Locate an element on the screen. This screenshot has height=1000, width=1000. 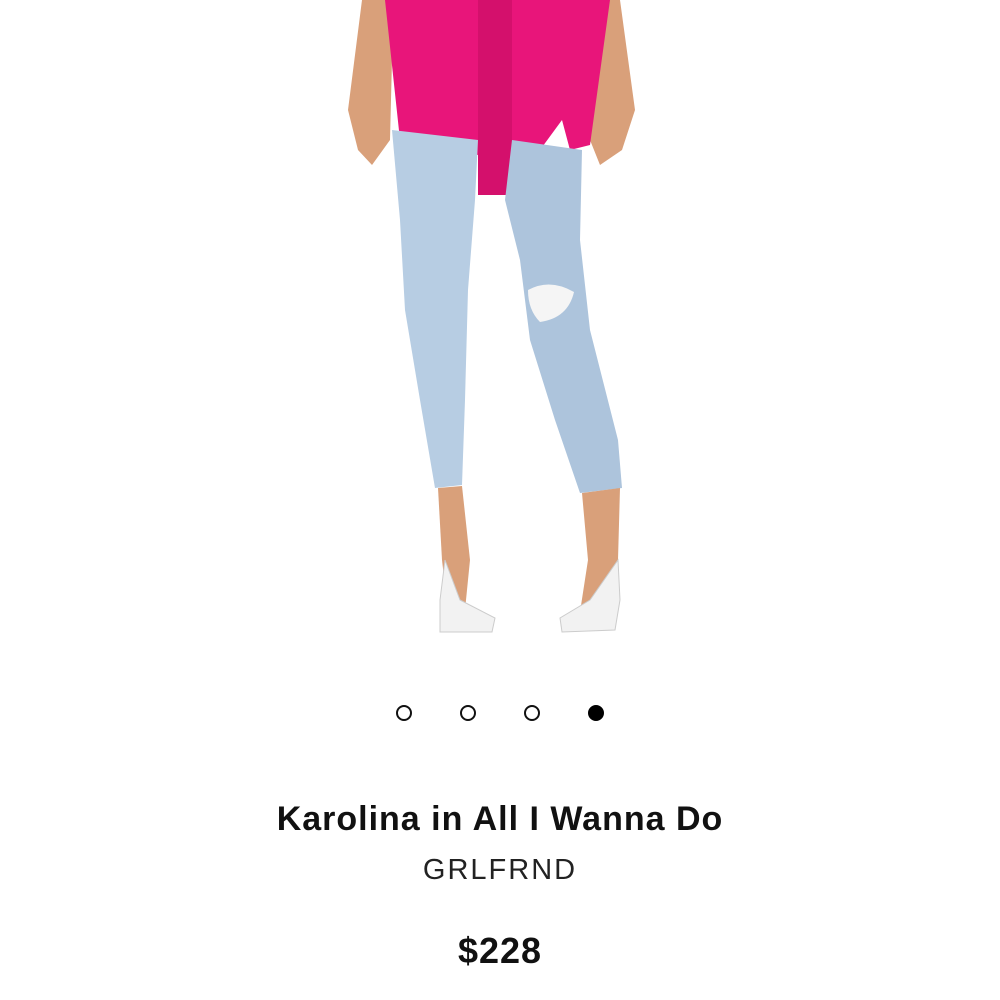
jeans-right-leg is located at coordinates (563, 316).